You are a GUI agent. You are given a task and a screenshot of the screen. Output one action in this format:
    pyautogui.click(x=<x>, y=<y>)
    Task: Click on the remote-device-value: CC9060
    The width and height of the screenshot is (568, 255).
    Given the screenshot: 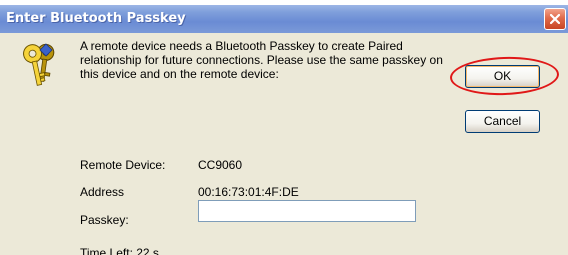 What is the action you would take?
    pyautogui.click(x=220, y=165)
    